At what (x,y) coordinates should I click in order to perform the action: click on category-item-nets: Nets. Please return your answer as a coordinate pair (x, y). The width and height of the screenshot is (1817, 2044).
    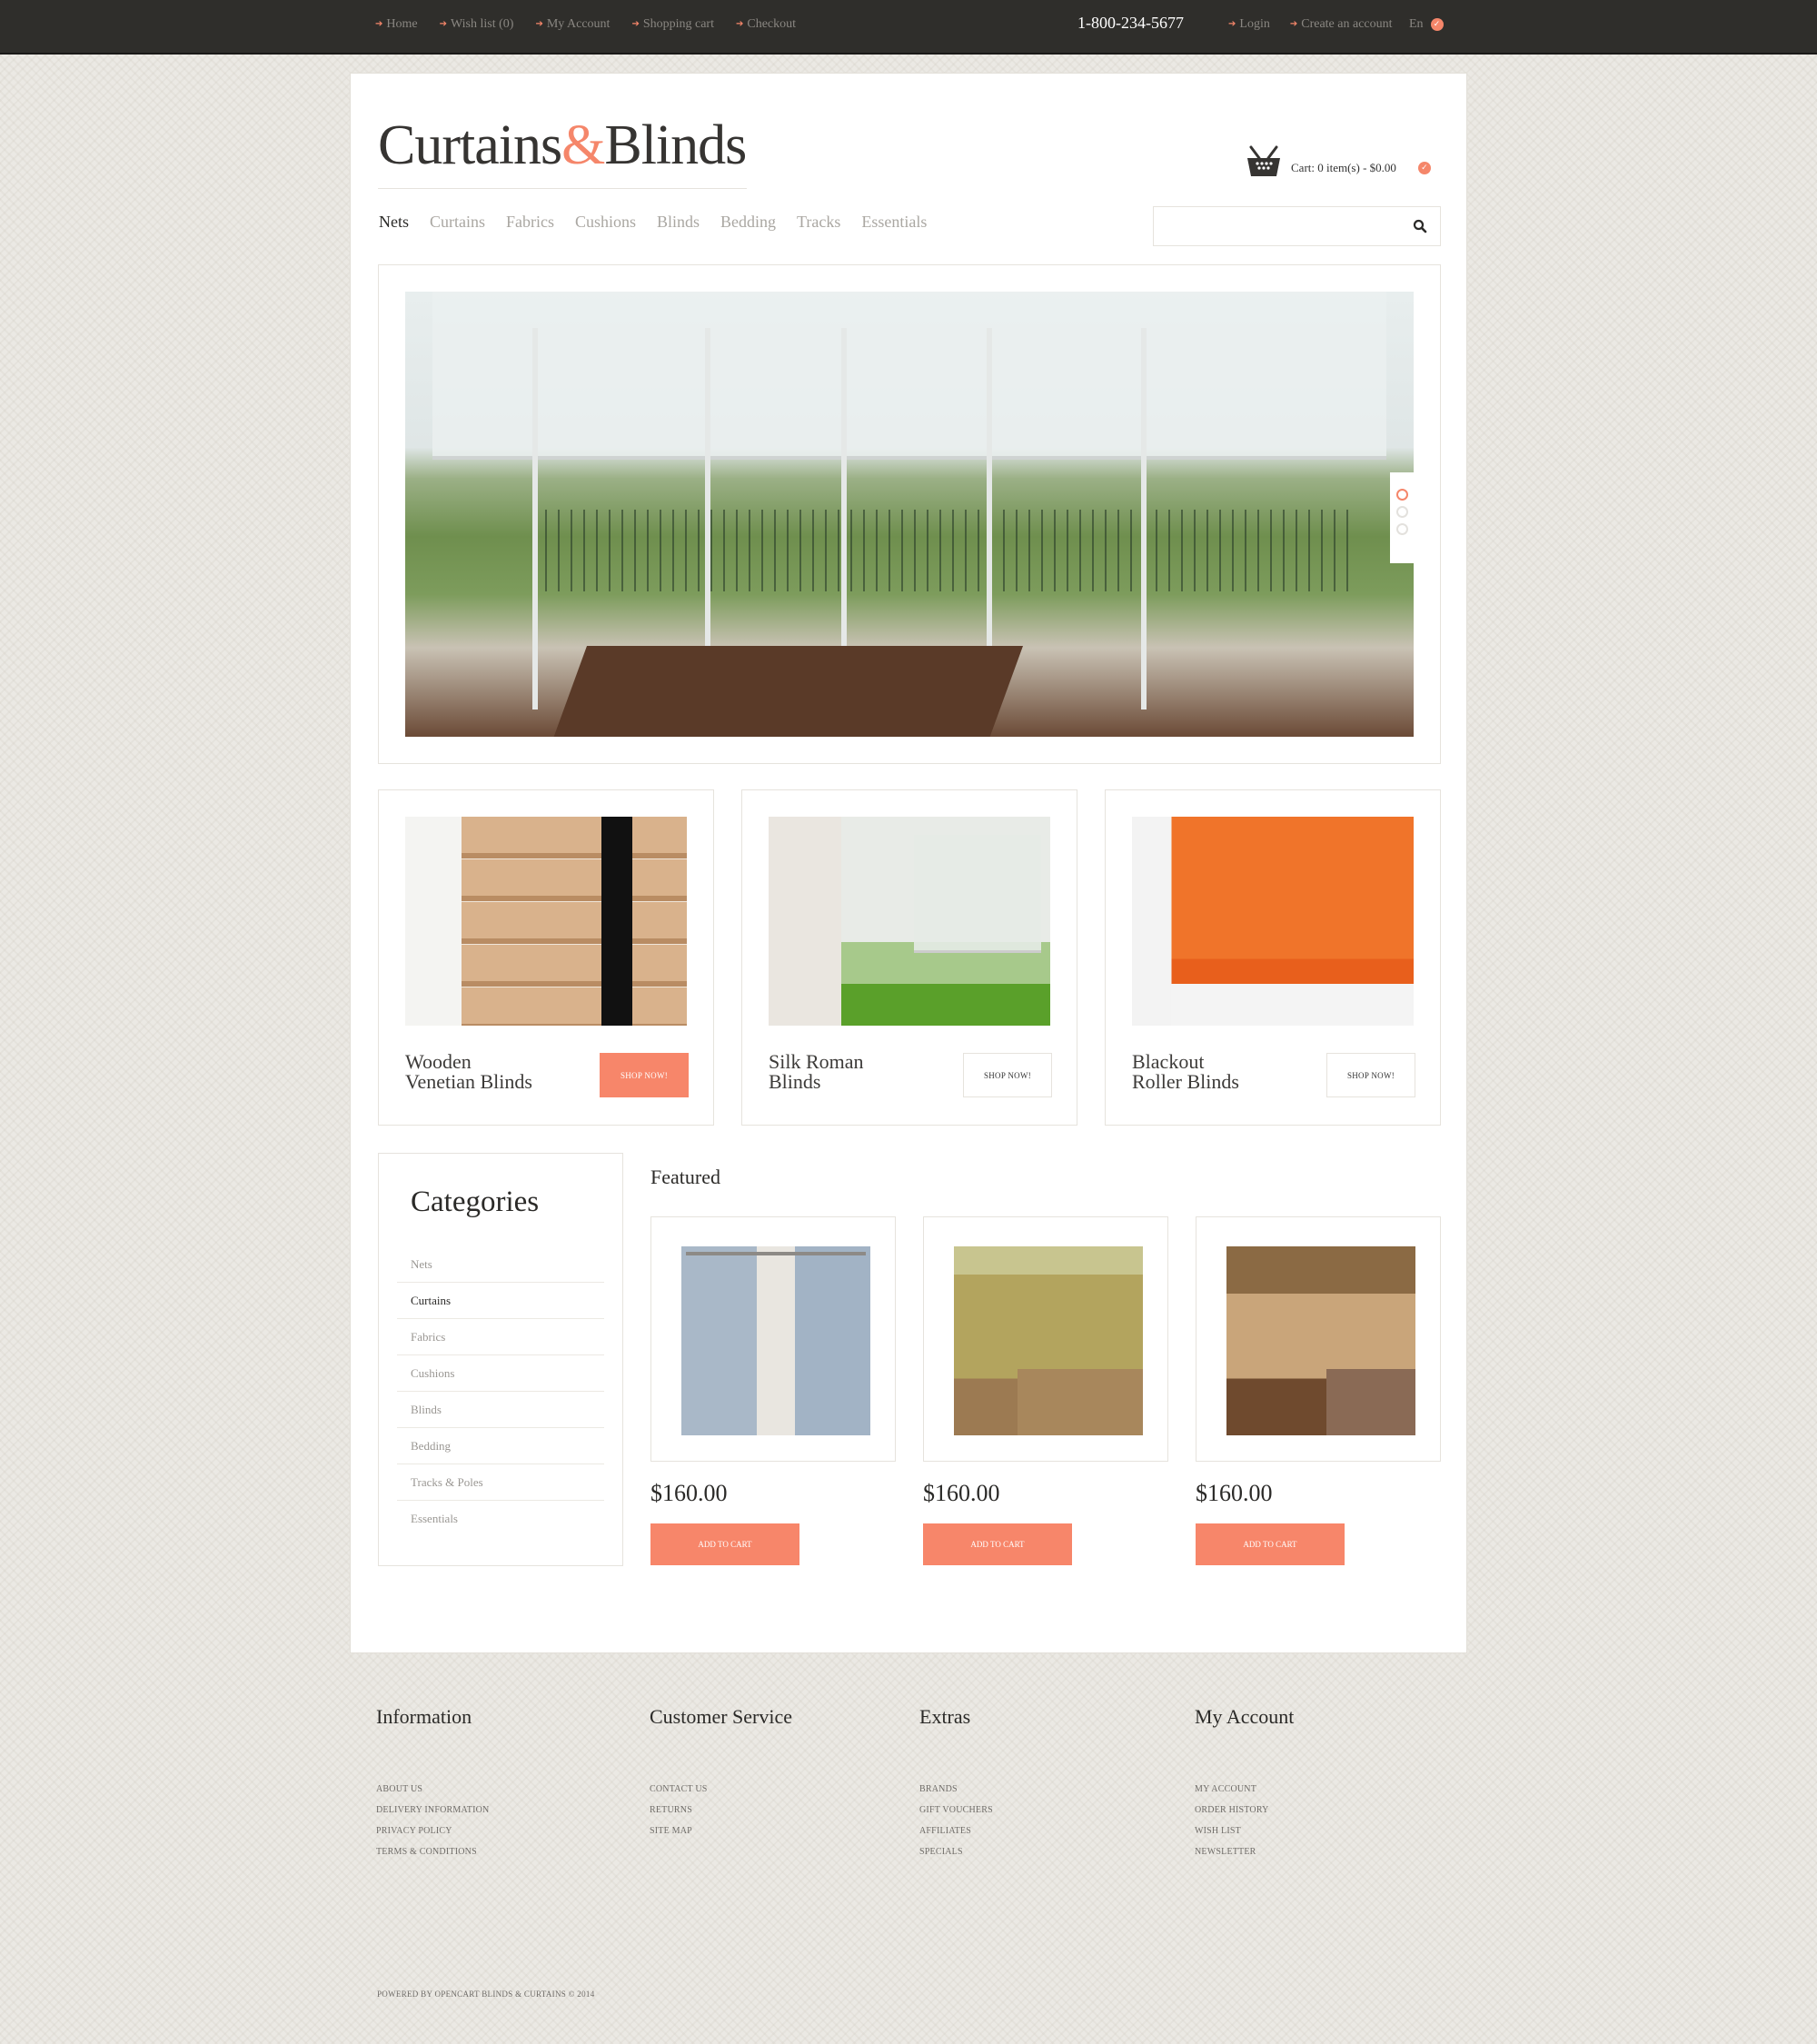
    Looking at the image, I should click on (500, 1264).